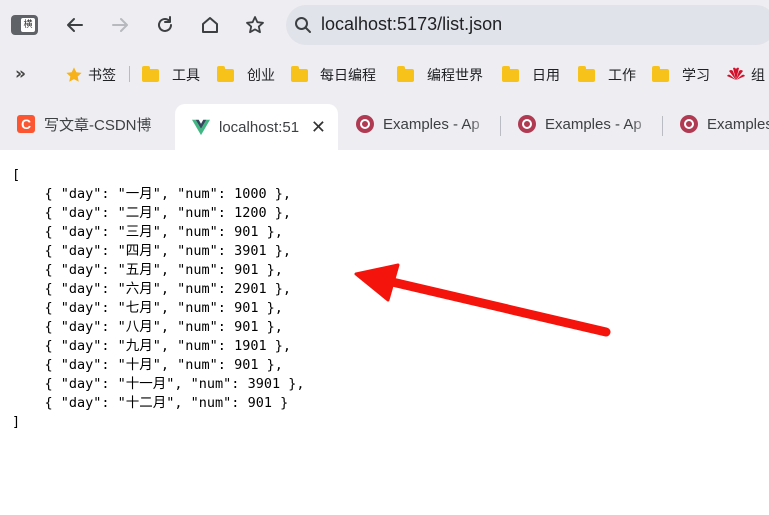 Image resolution: width=769 pixels, height=515 pixels. I want to click on bookmark-folder: 每日编程, so click(333, 75).